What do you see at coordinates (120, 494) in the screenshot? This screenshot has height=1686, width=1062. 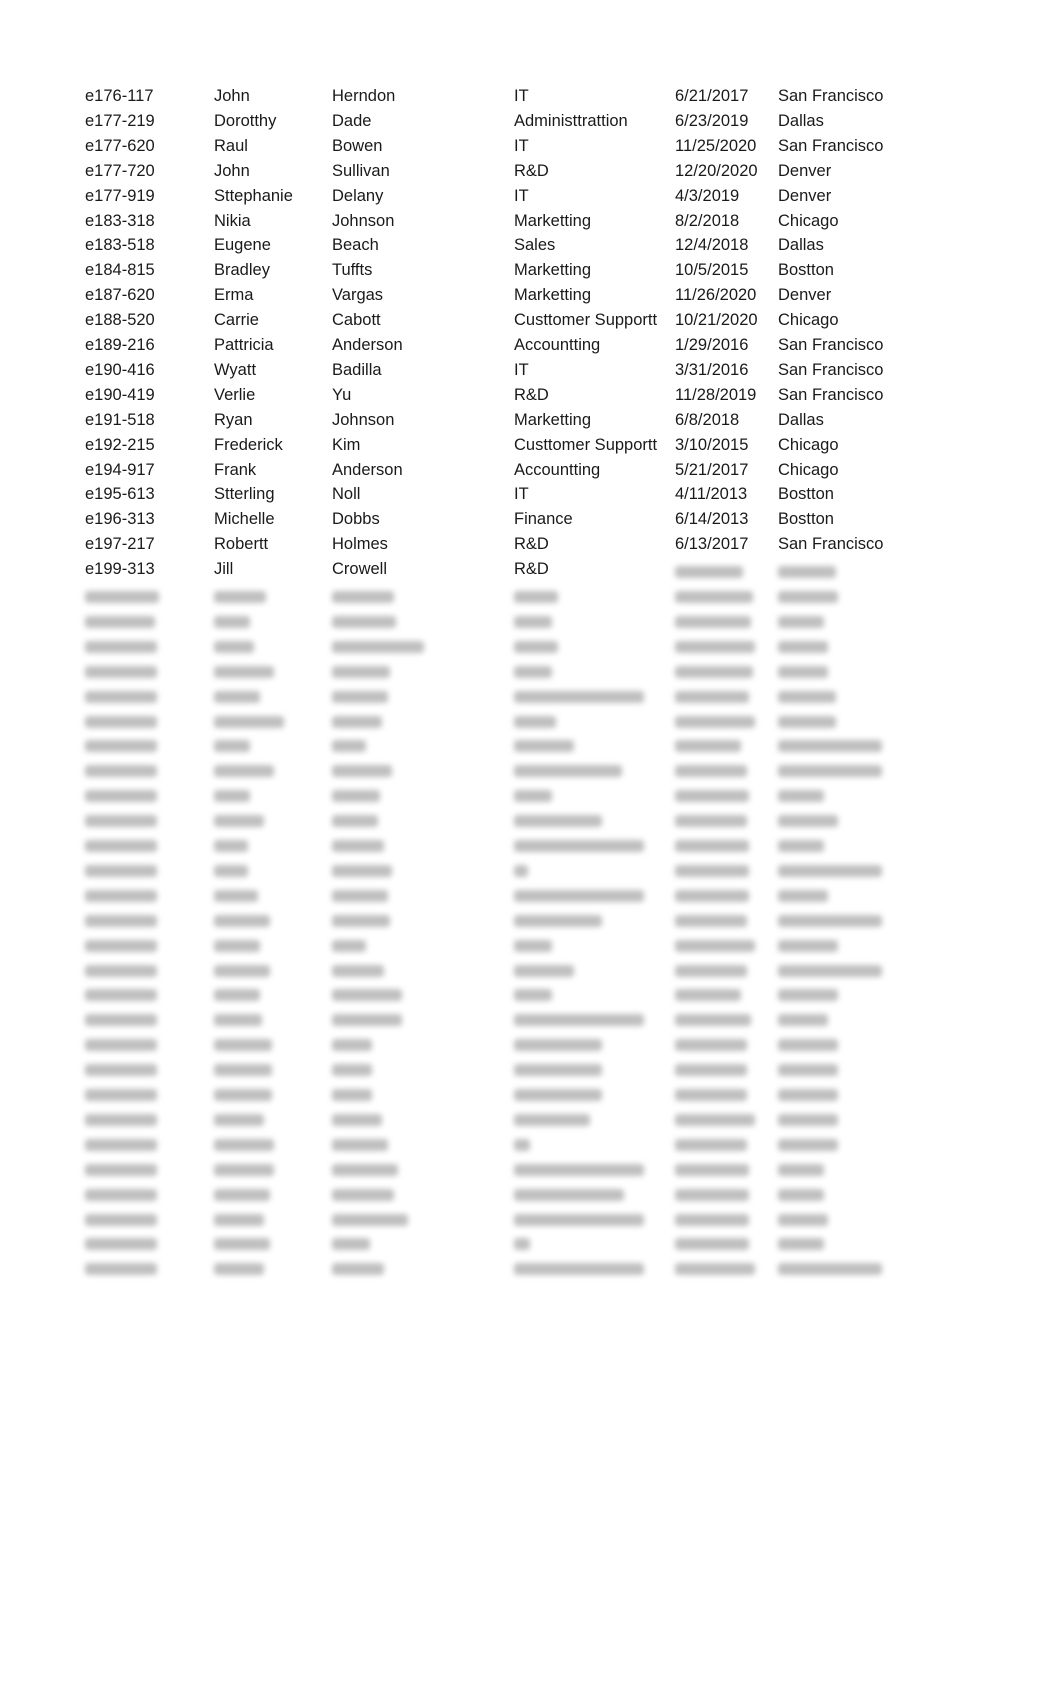 I see `employee-id-cell: e195-613` at bounding box center [120, 494].